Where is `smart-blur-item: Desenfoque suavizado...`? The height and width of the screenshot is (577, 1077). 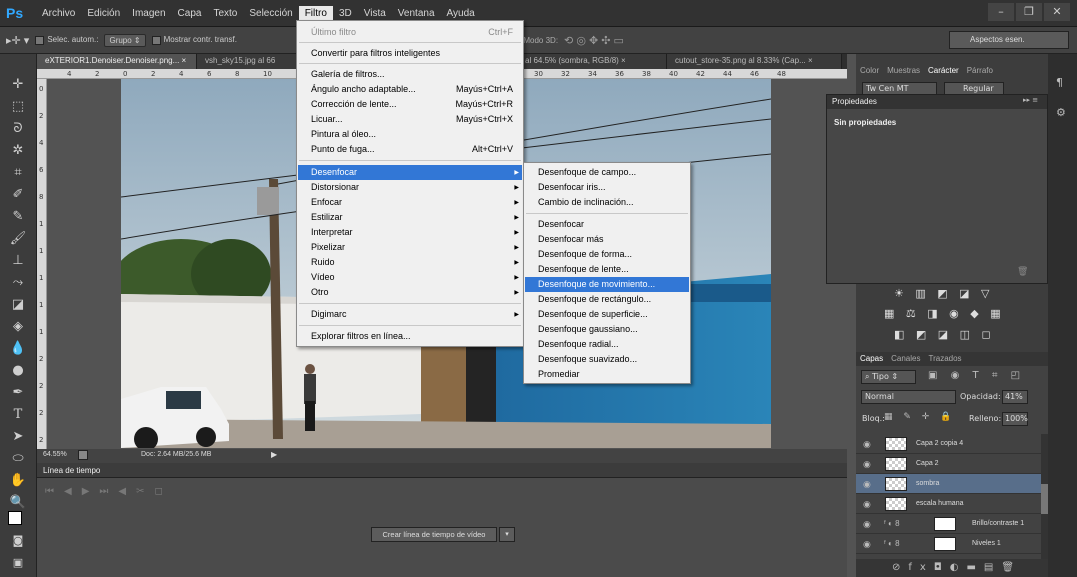
smart-blur-item: Desenfoque suavizado... is located at coordinates (587, 359).